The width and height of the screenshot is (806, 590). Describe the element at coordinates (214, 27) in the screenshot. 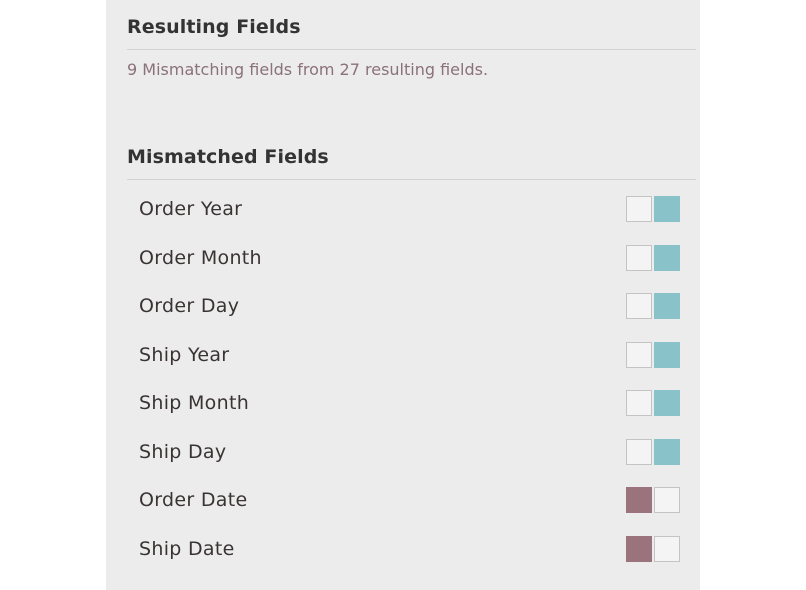

I see `resulting-fields-title: Resulting Fields` at that location.